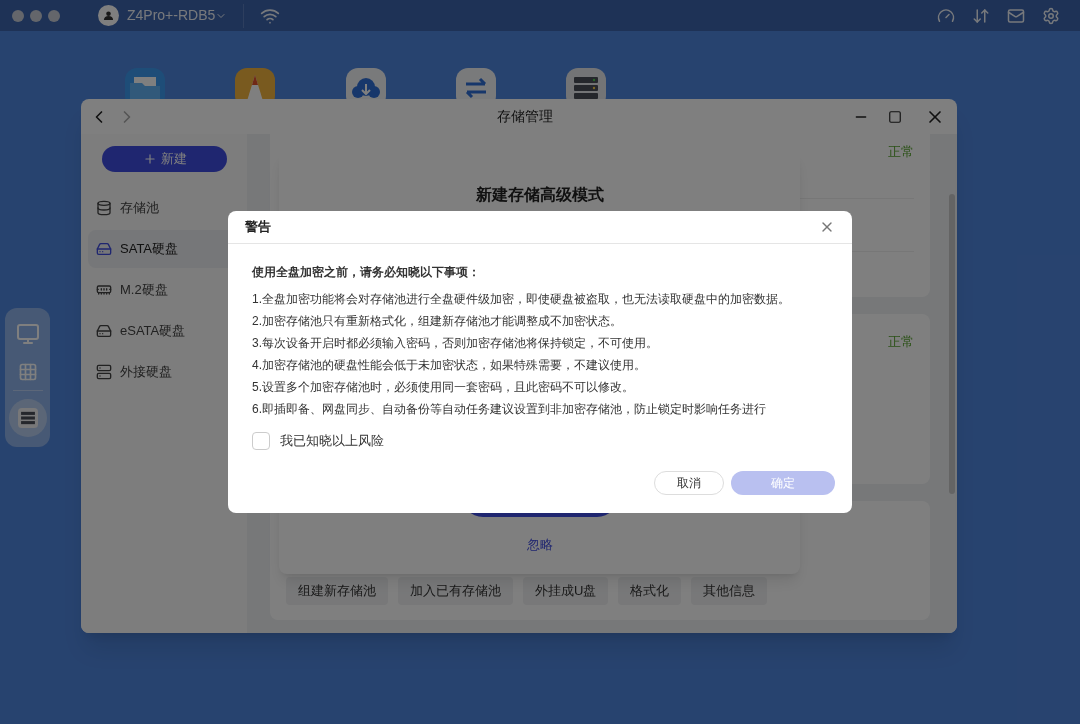 This screenshot has height=724, width=1080. Describe the element at coordinates (476, 88) in the screenshot. I see `swap-arrows-icon` at that location.